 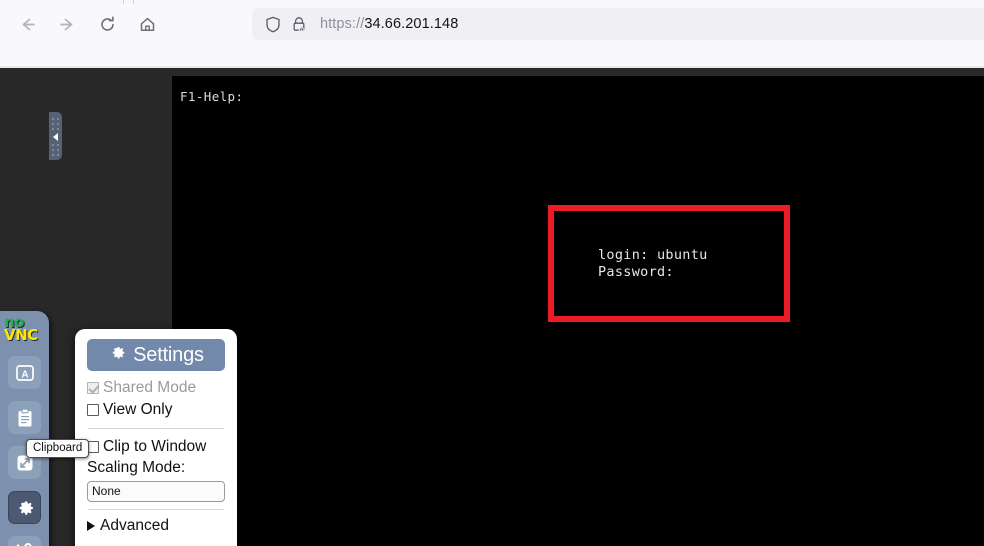 I want to click on url-host: 34.66.201.148, so click(x=411, y=24).